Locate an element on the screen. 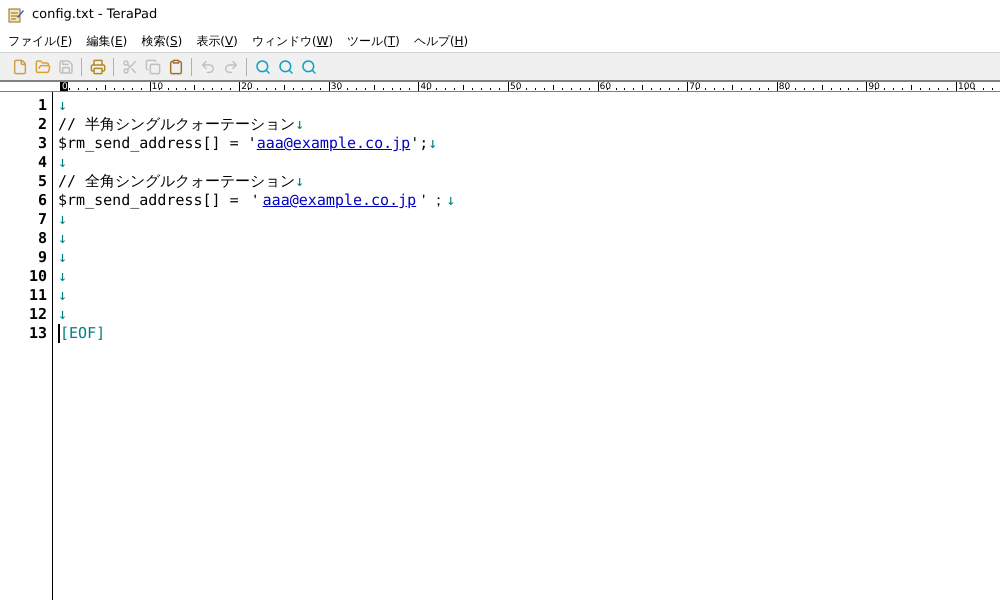 The image size is (1000, 600). menu-item: 編集(E) is located at coordinates (107, 41).